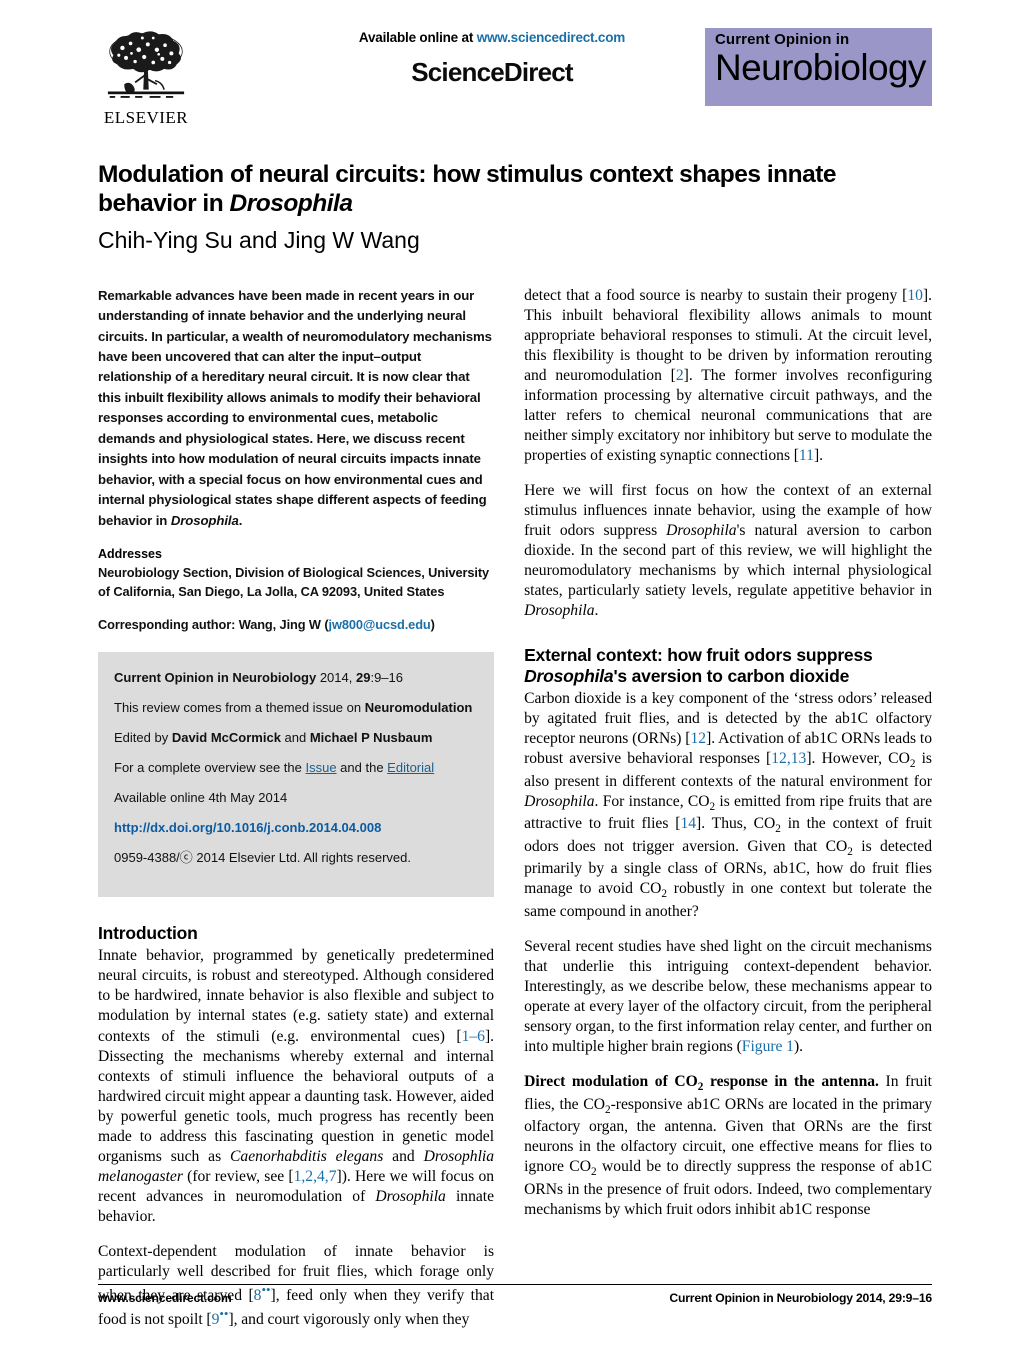 The height and width of the screenshot is (1345, 1020). What do you see at coordinates (240, 520) in the screenshot?
I see `abstract-part2: .` at bounding box center [240, 520].